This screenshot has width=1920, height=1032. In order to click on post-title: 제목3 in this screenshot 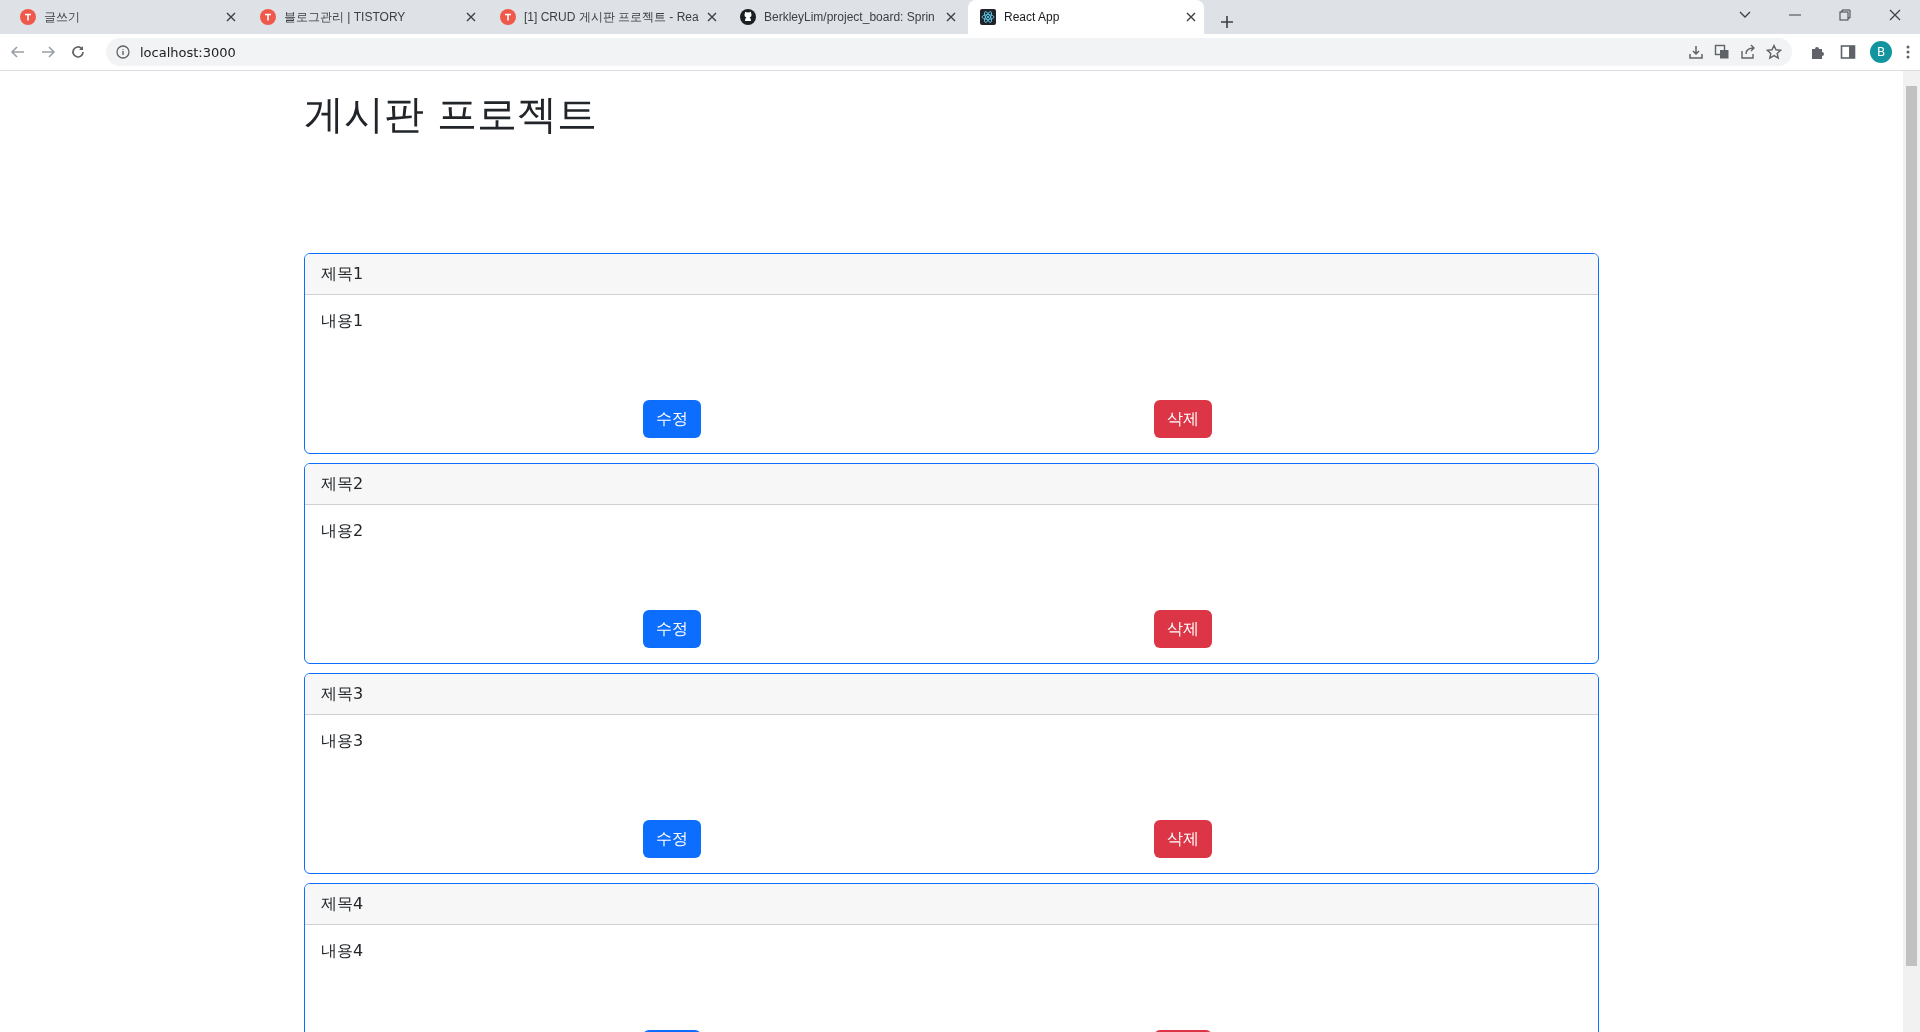, I will do `click(342, 694)`.